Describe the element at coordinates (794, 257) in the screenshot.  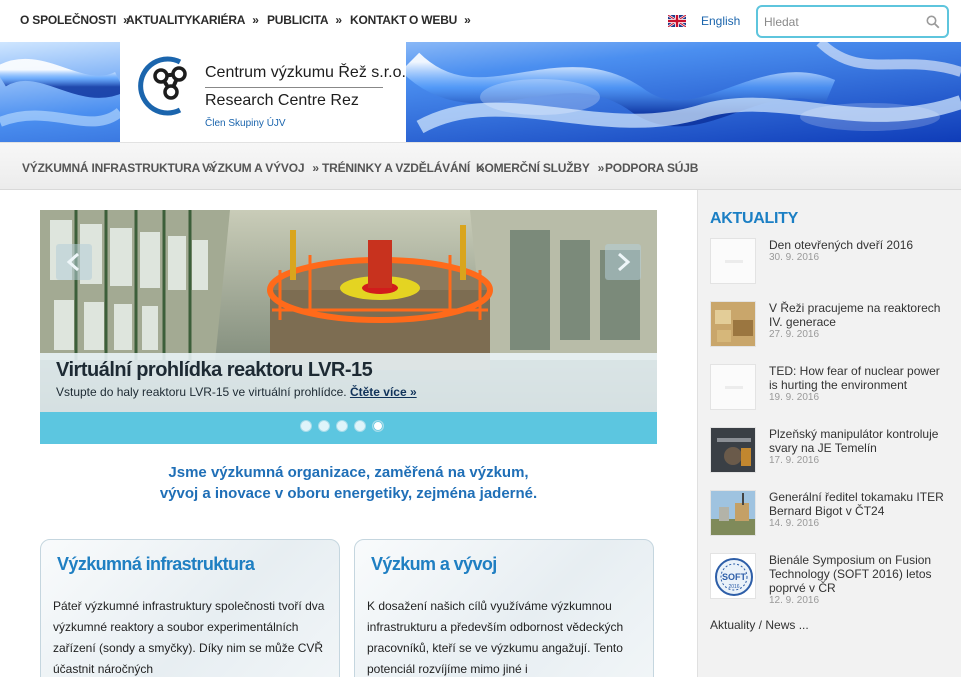
I see `news-date: 30. 9. 2016` at that location.